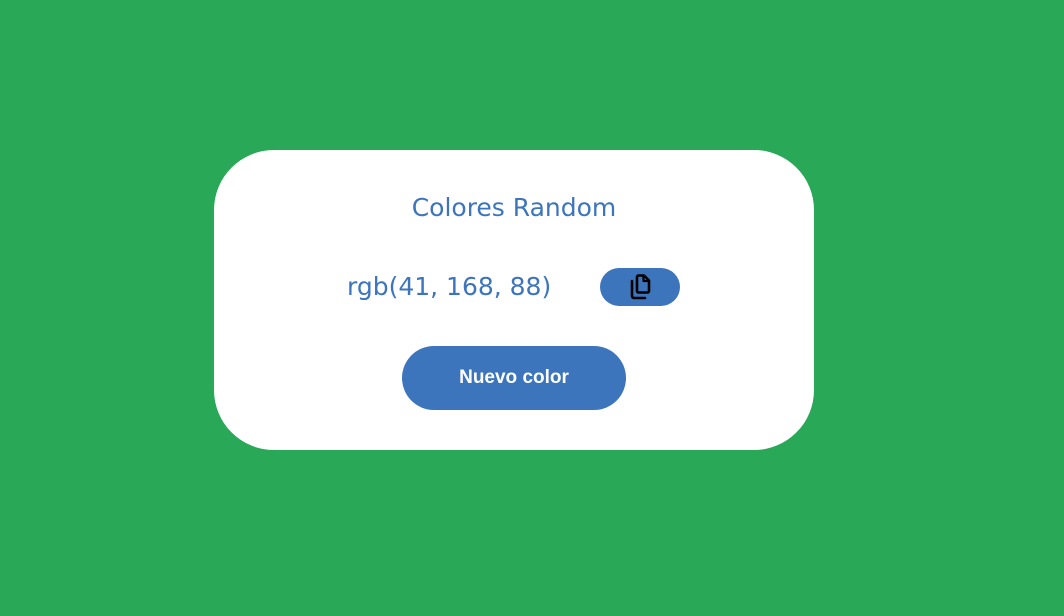 Image resolution: width=1064 pixels, height=616 pixels. Describe the element at coordinates (449, 286) in the screenshot. I see `color-value-text: rgb(41, 168, 88)` at that location.